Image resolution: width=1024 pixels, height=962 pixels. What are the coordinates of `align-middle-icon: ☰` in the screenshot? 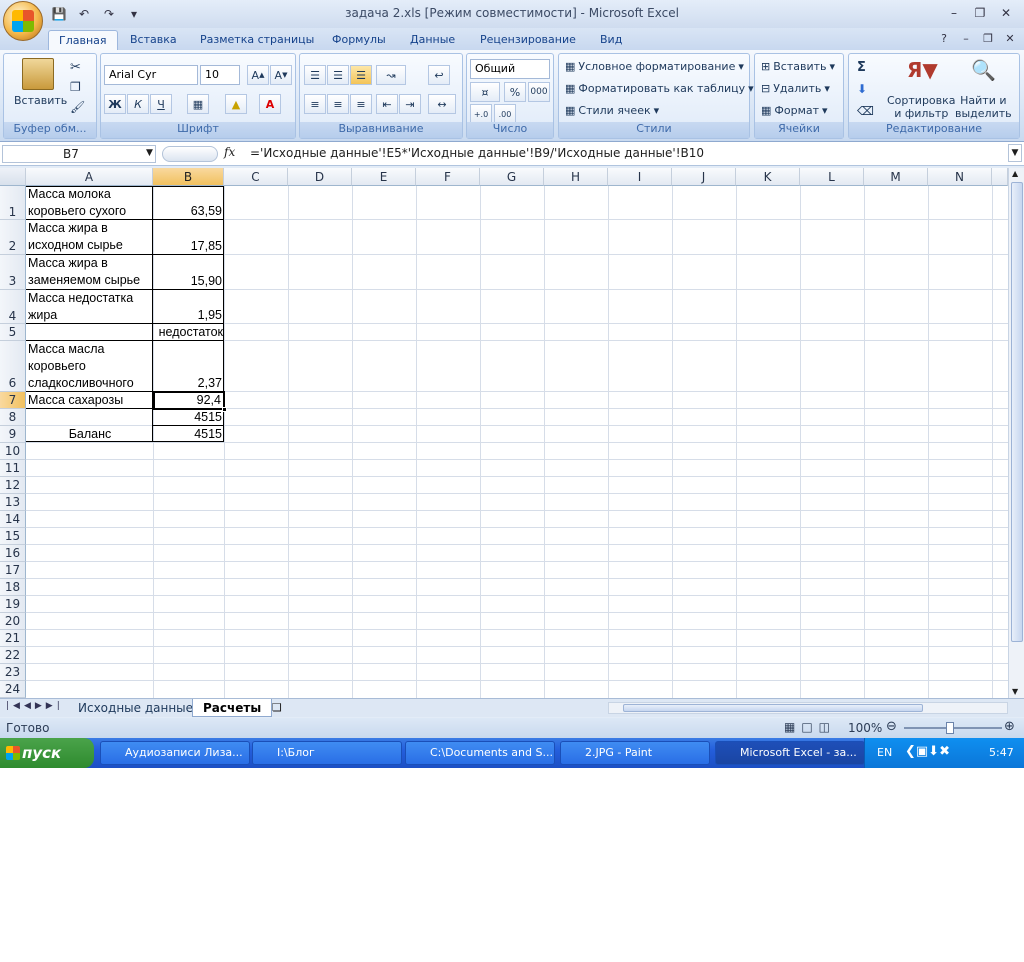 It's located at (338, 75).